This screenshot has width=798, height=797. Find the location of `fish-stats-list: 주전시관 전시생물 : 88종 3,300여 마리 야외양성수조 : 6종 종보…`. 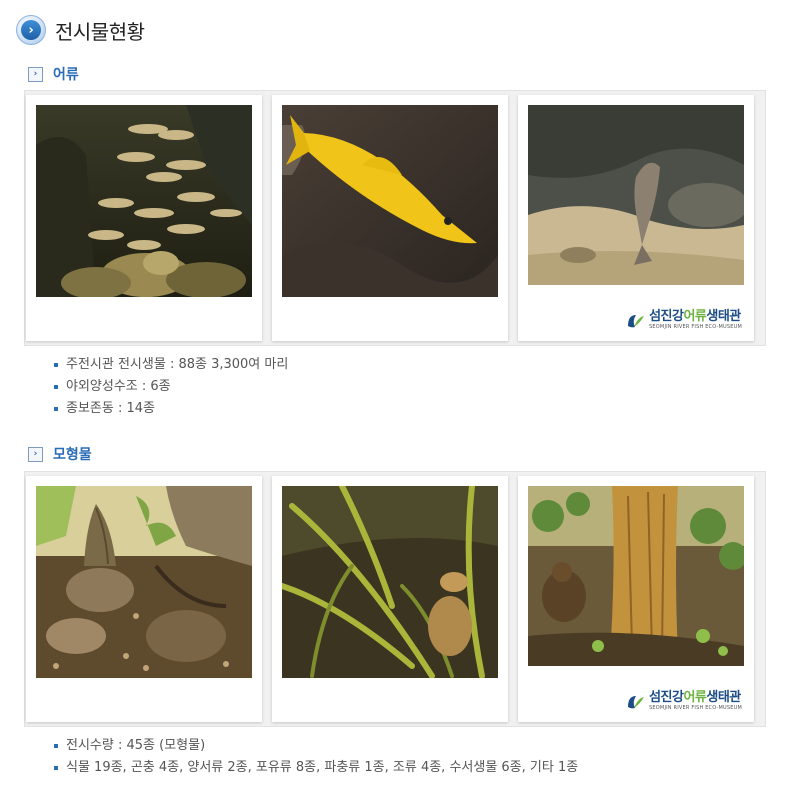

fish-stats-list: 주전시관 전시생물 : 88종 3,300여 마리 야외양성수조 : 6종 종보… is located at coordinates (171, 387).